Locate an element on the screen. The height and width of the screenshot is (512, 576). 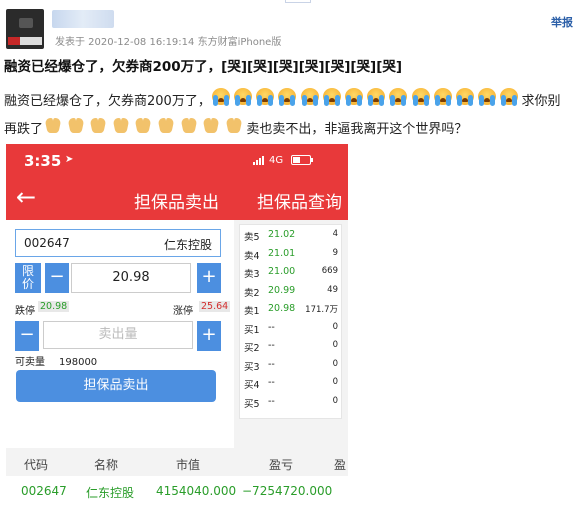
nav-bar: ← 担保品卖出 担保品查询 is located at coordinates (177, 199).